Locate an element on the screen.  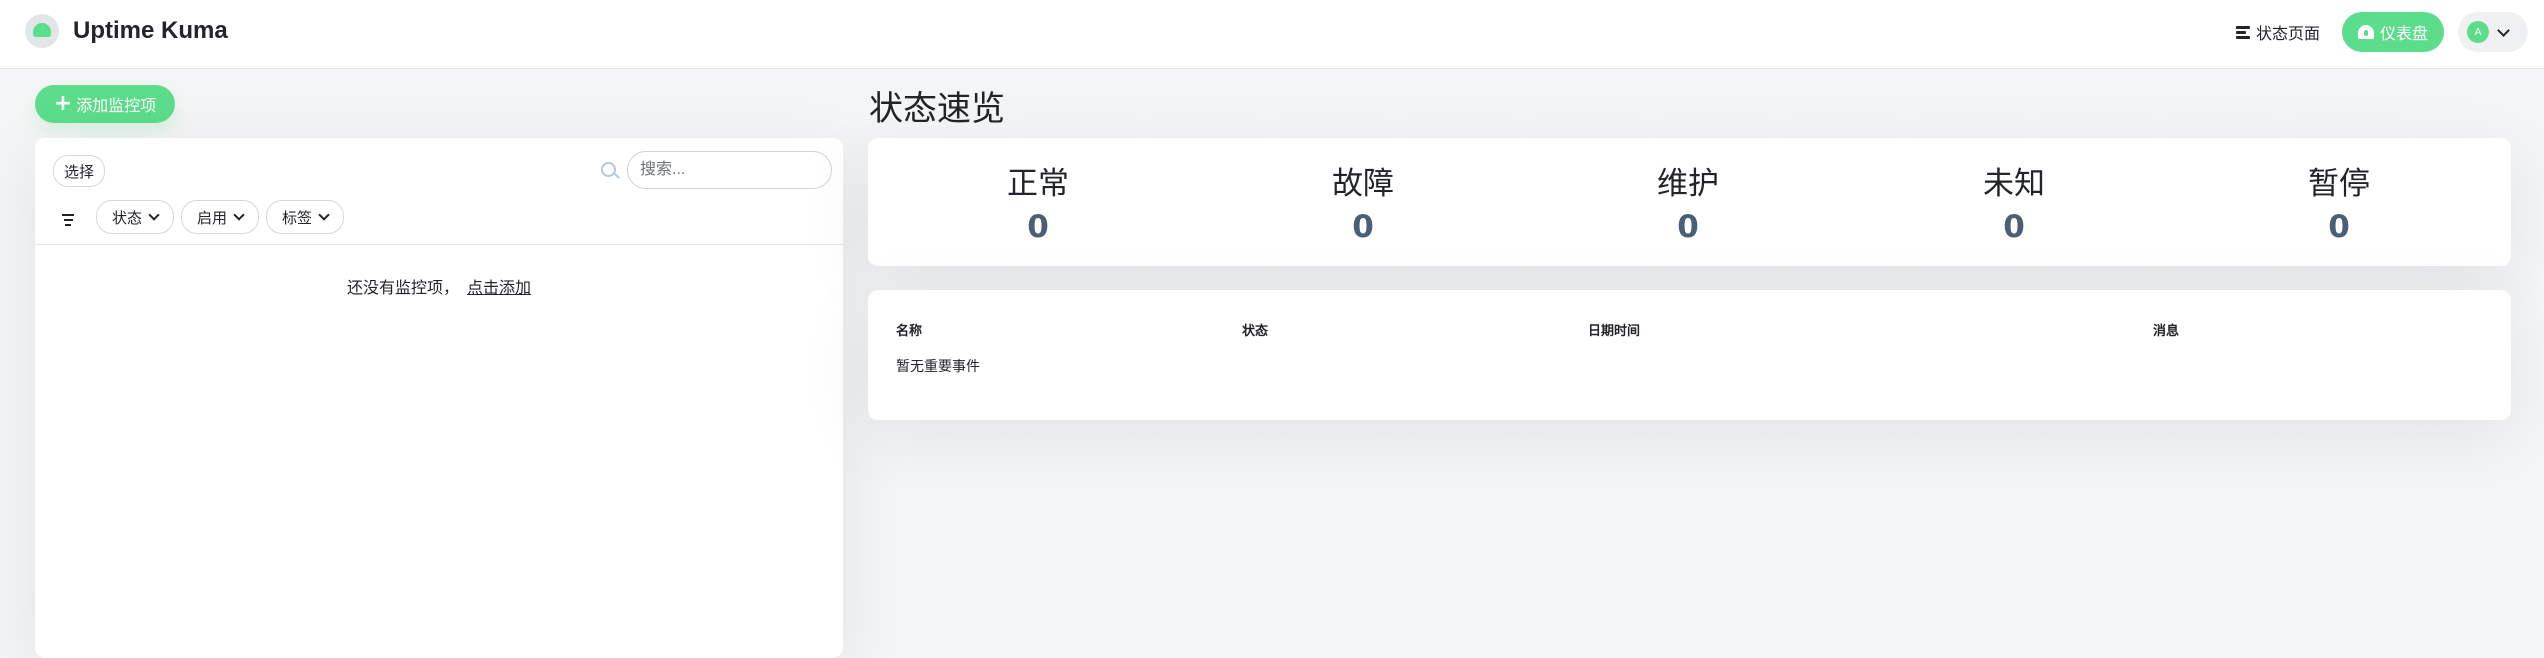
search-icon is located at coordinates (608, 169).